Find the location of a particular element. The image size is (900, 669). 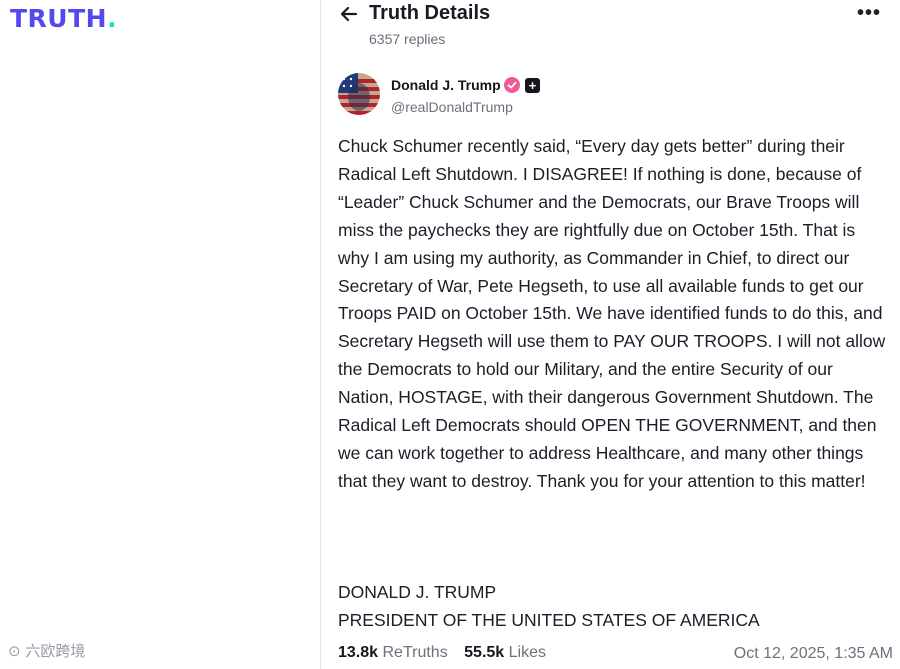

author-name: Donald J. Trump is located at coordinates (446, 85).